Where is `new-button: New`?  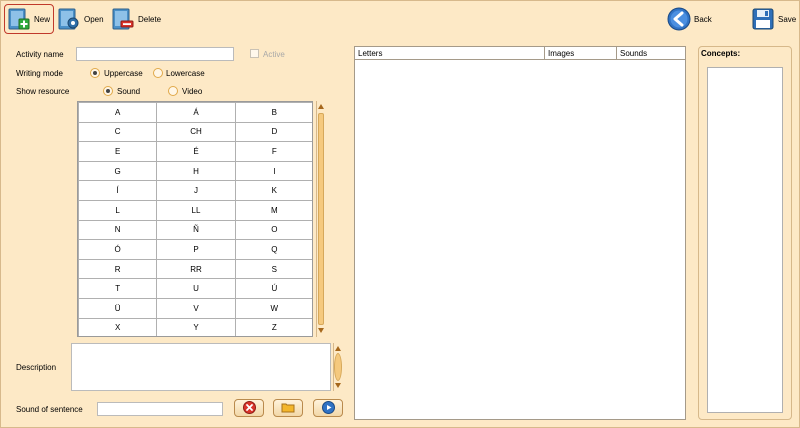
new-button: New is located at coordinates (29, 19).